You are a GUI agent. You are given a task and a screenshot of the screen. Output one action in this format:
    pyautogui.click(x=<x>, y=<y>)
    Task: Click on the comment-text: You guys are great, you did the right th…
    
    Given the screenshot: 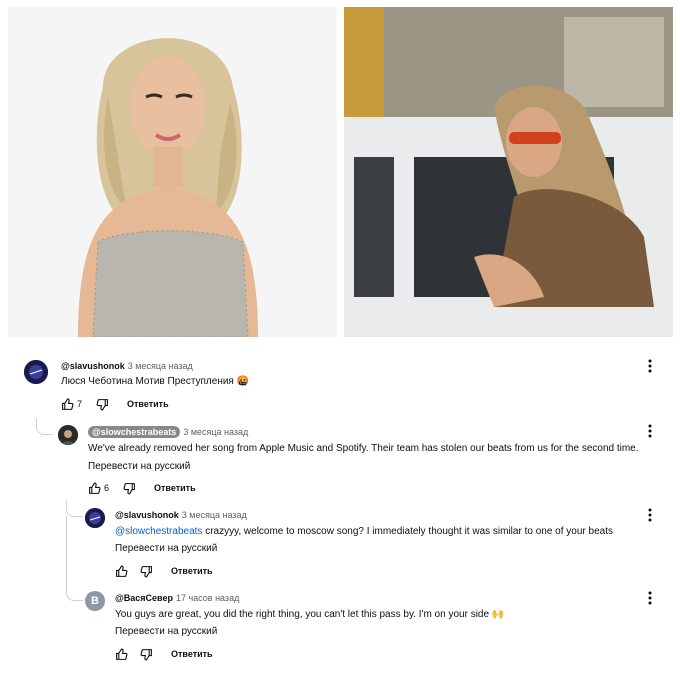 What is the action you would take?
    pyautogui.click(x=310, y=614)
    